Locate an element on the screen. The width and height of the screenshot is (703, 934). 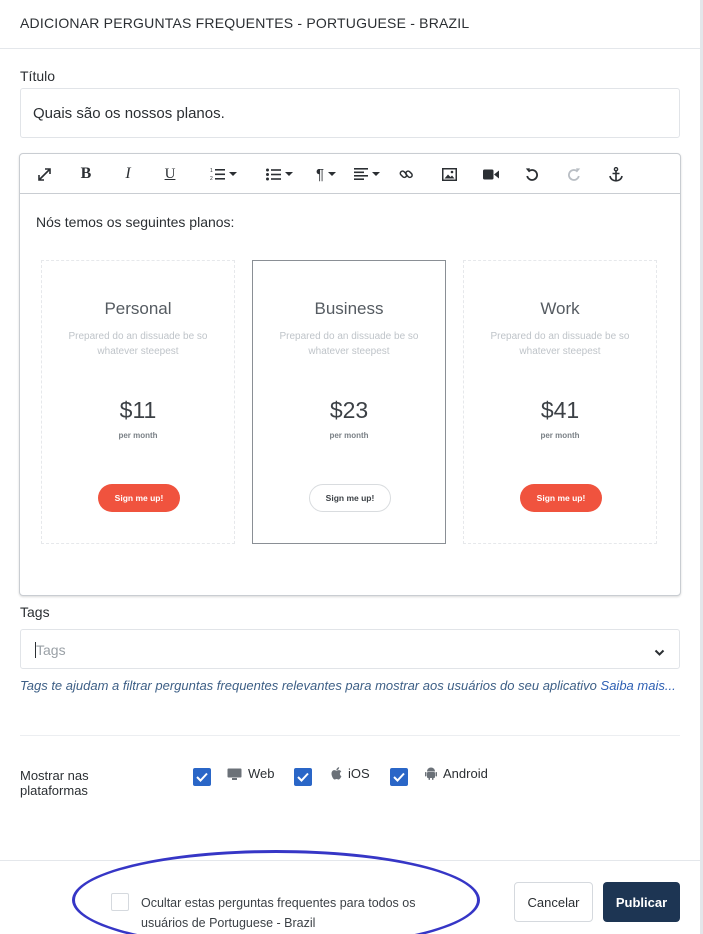
anchor-icon is located at coordinates (616, 174).